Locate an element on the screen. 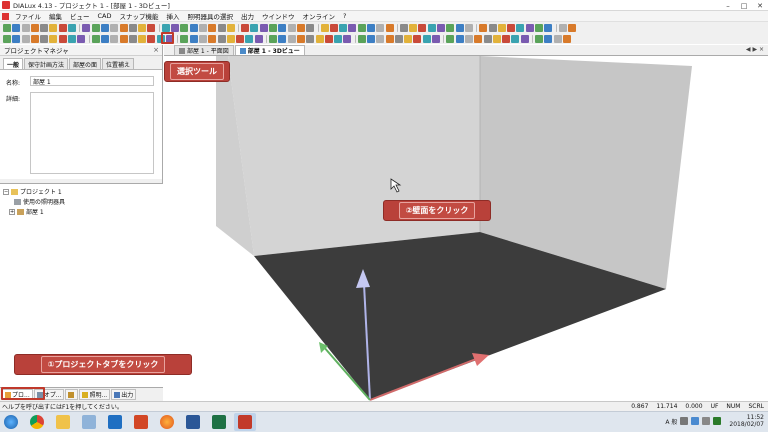  tab-colors is located at coordinates (72, 394).